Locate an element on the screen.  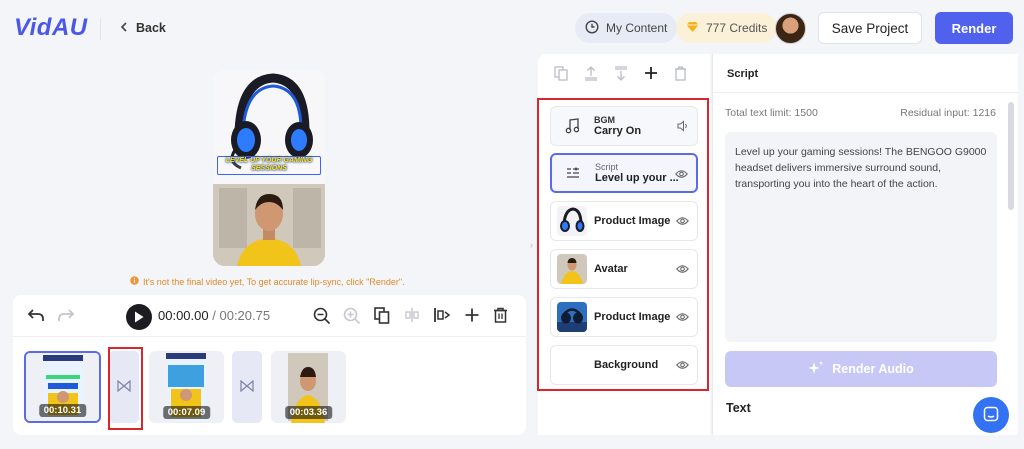
bring-forward-icon is located at coordinates (591, 73).